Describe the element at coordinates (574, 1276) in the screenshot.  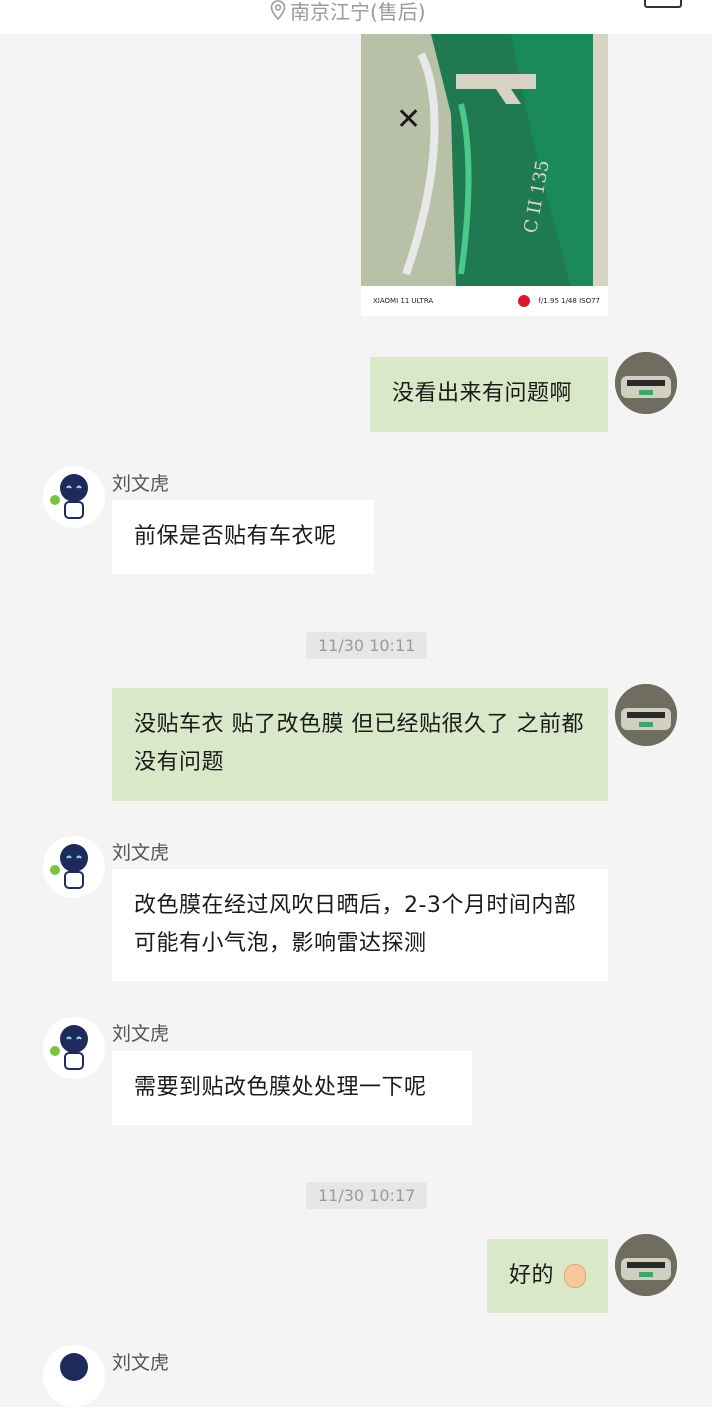
I see `ok-hand-emoji-icon` at that location.